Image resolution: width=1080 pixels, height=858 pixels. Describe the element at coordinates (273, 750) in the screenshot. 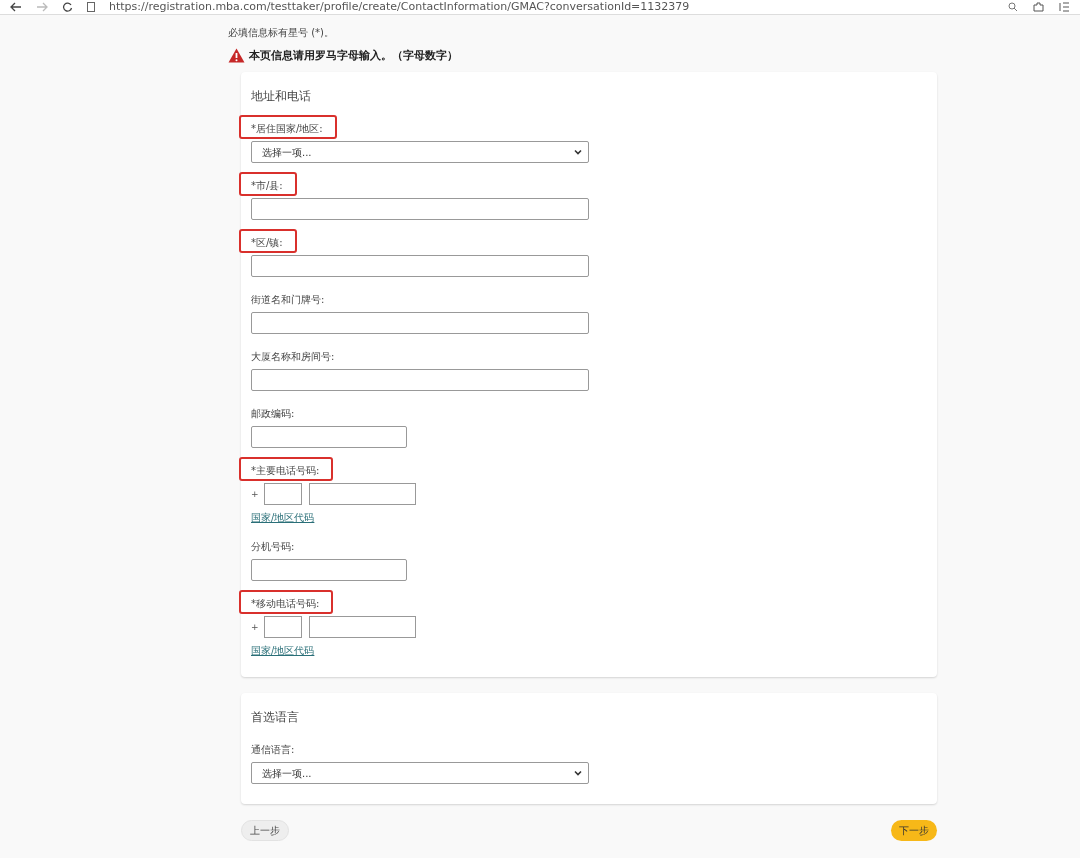

I see `field-label: 通信语言:` at that location.